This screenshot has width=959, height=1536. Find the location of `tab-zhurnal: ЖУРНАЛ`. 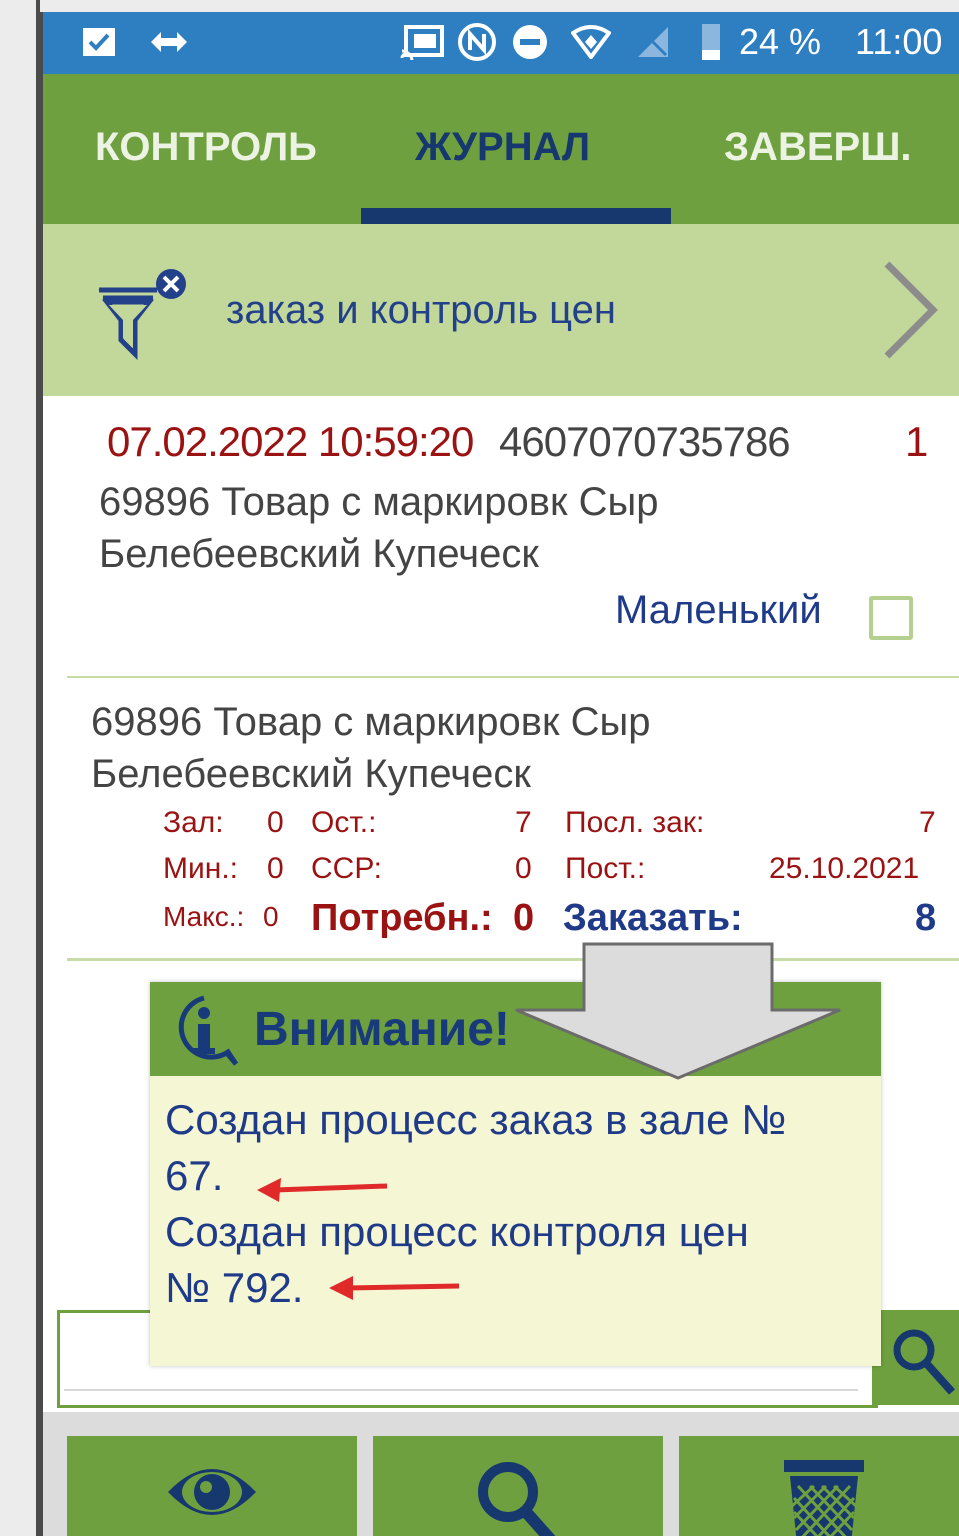

tab-zhurnal: ЖУРНАЛ is located at coordinates (502, 147).